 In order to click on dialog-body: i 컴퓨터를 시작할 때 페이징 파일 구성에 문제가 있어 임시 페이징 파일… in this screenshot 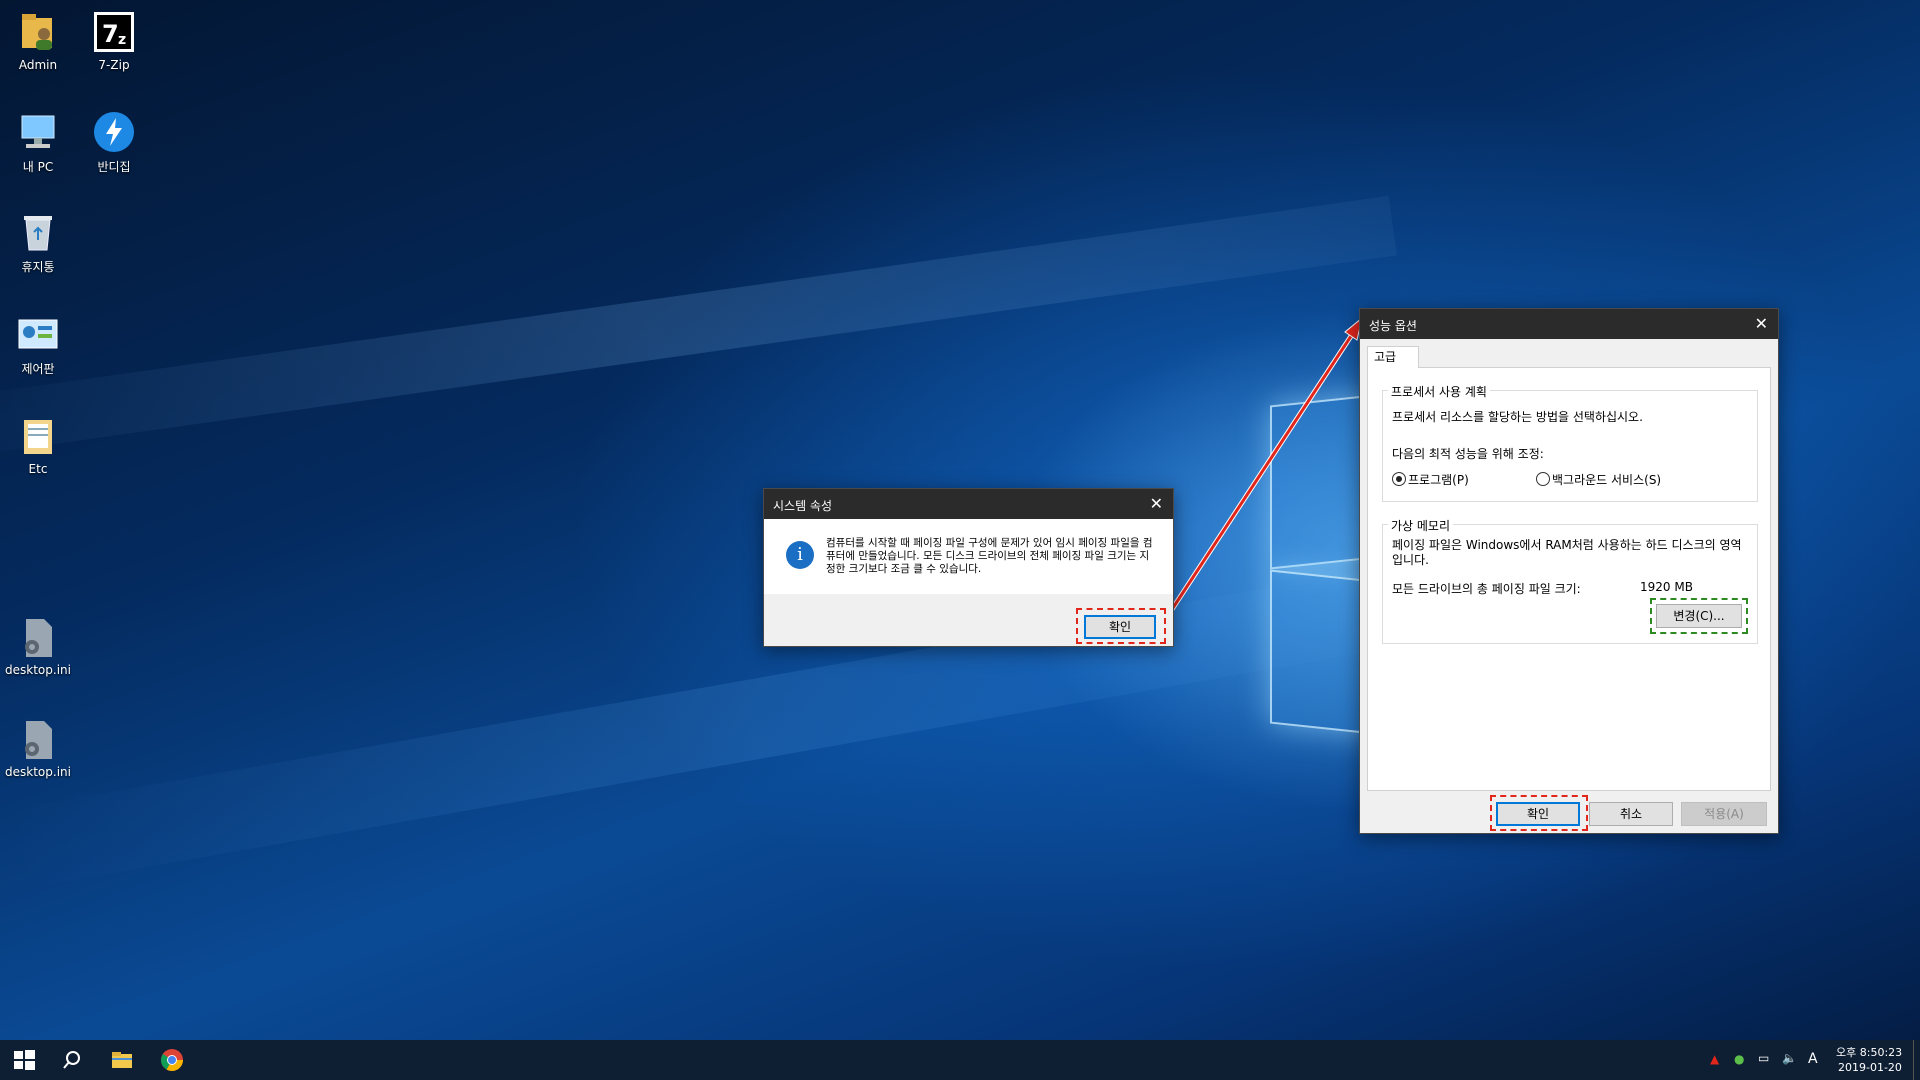, I will do `click(968, 556)`.